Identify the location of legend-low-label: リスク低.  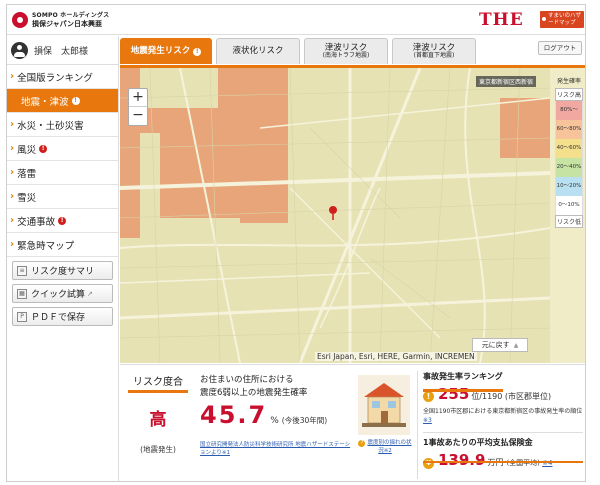
(569, 221).